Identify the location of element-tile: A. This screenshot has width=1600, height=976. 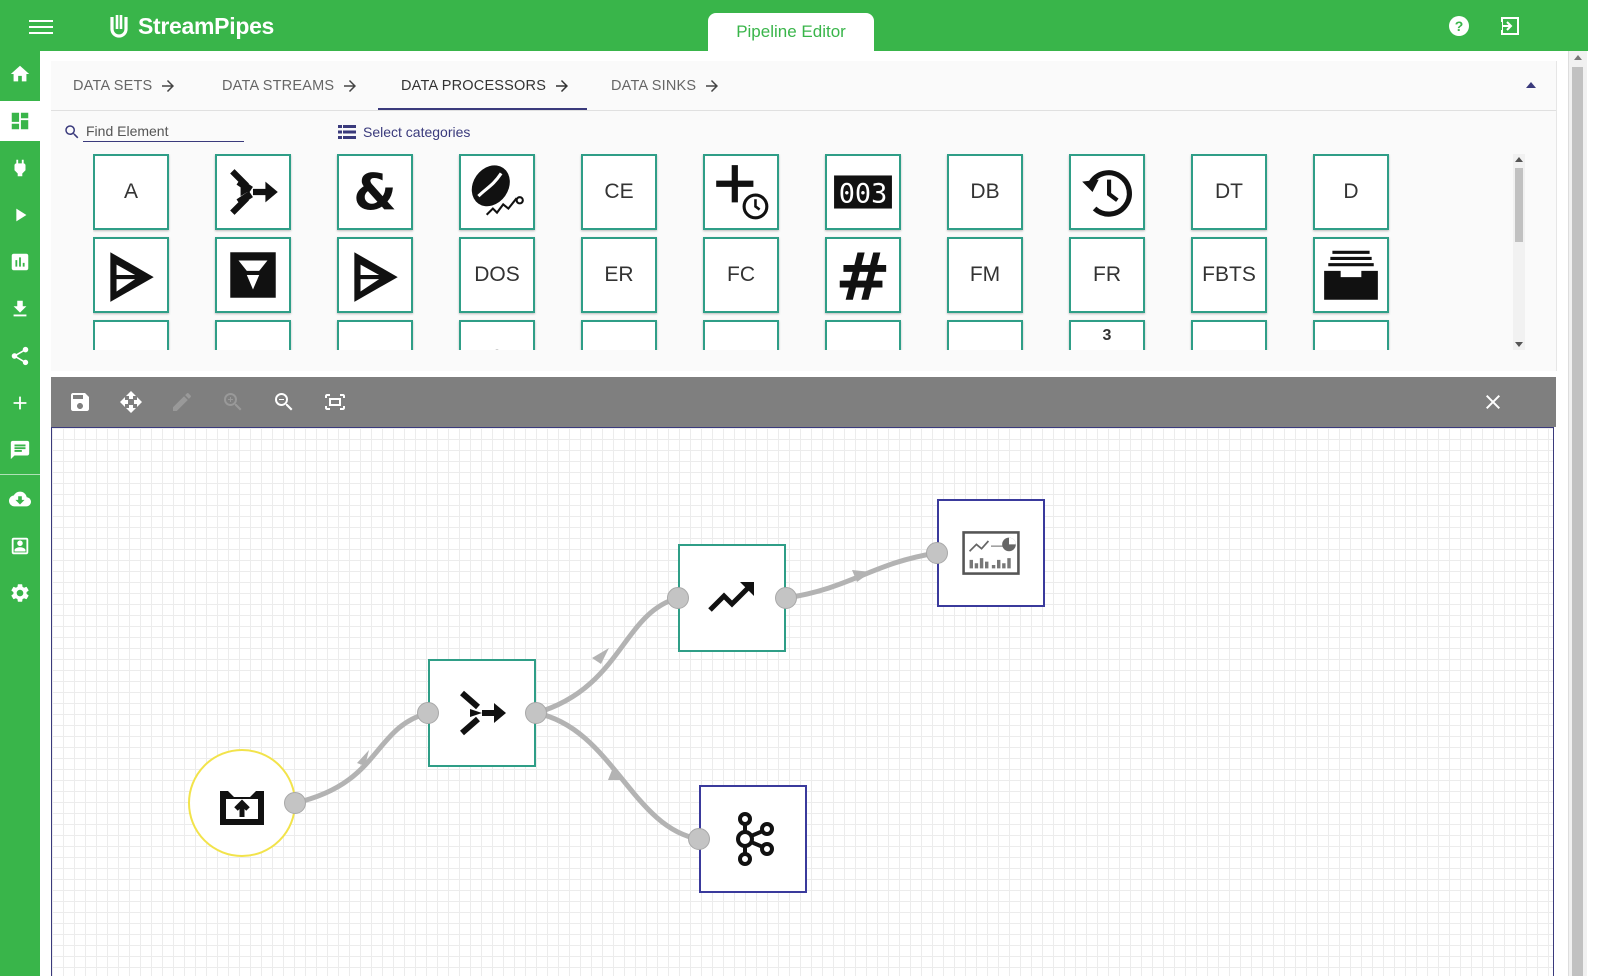
(131, 192).